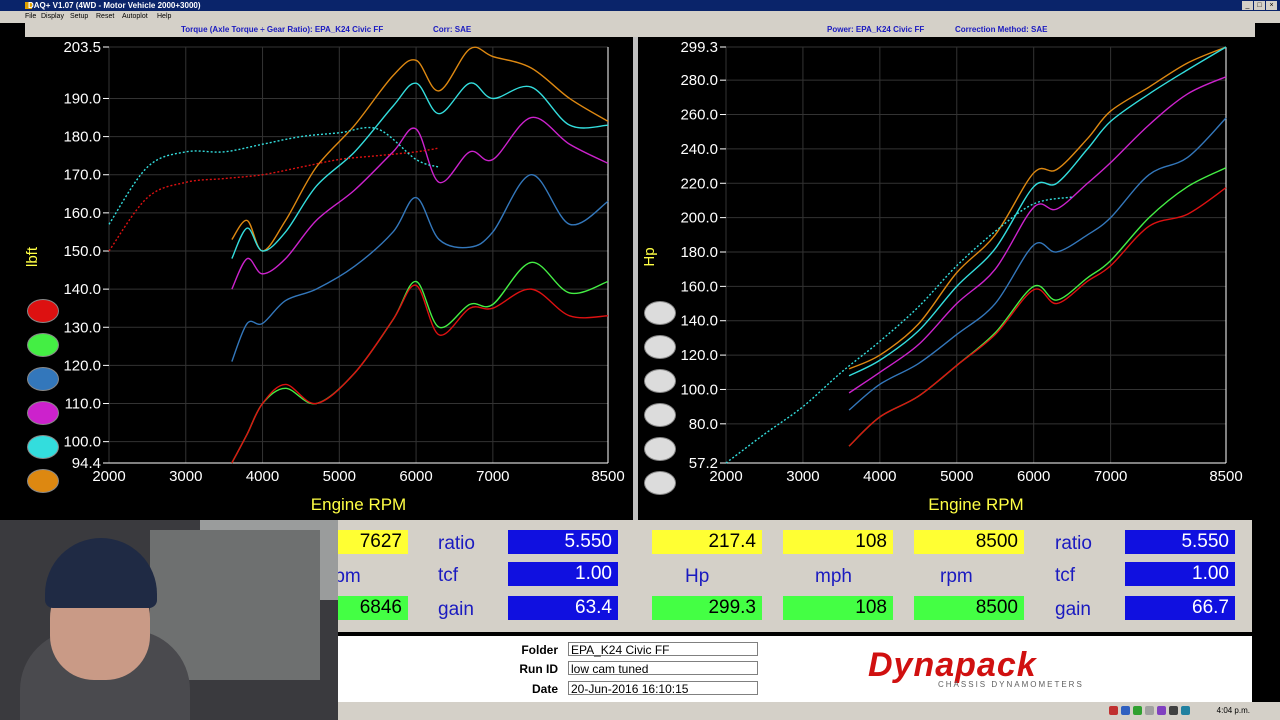 This screenshot has height=720, width=1280. I want to click on y-tick-label: 299.3, so click(699, 47).